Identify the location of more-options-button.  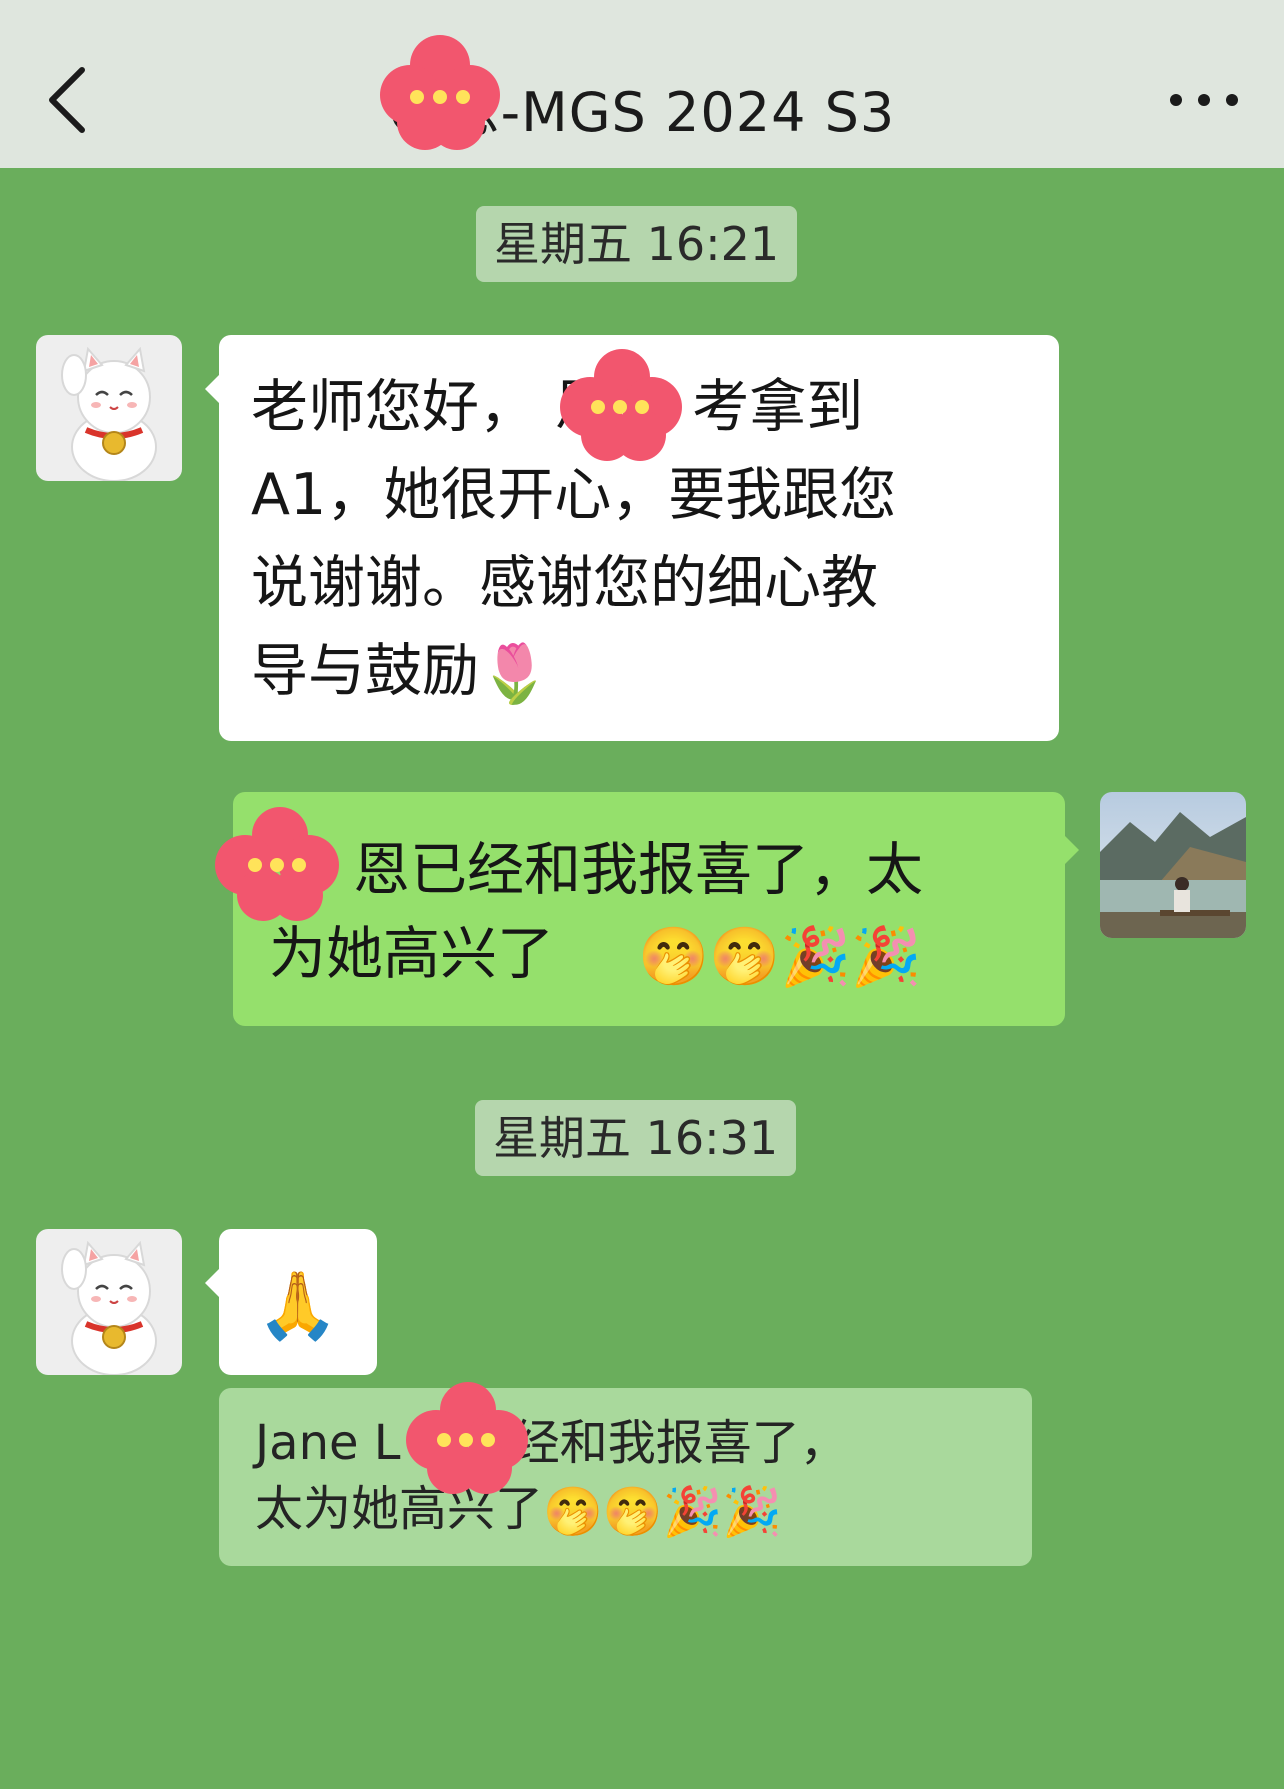
(1204, 100).